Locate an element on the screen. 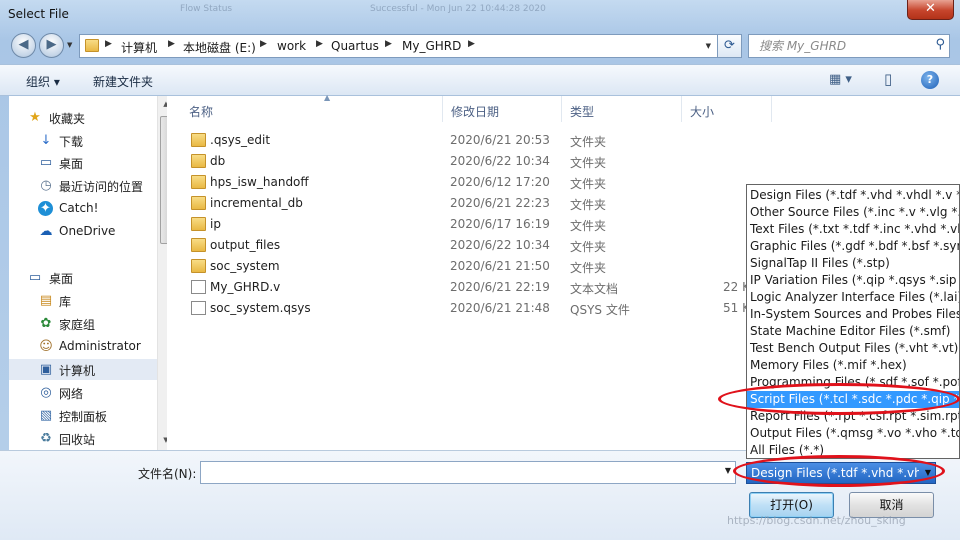 The width and height of the screenshot is (960, 540). chevron-down-icon: ▼ is located at coordinates (928, 472).